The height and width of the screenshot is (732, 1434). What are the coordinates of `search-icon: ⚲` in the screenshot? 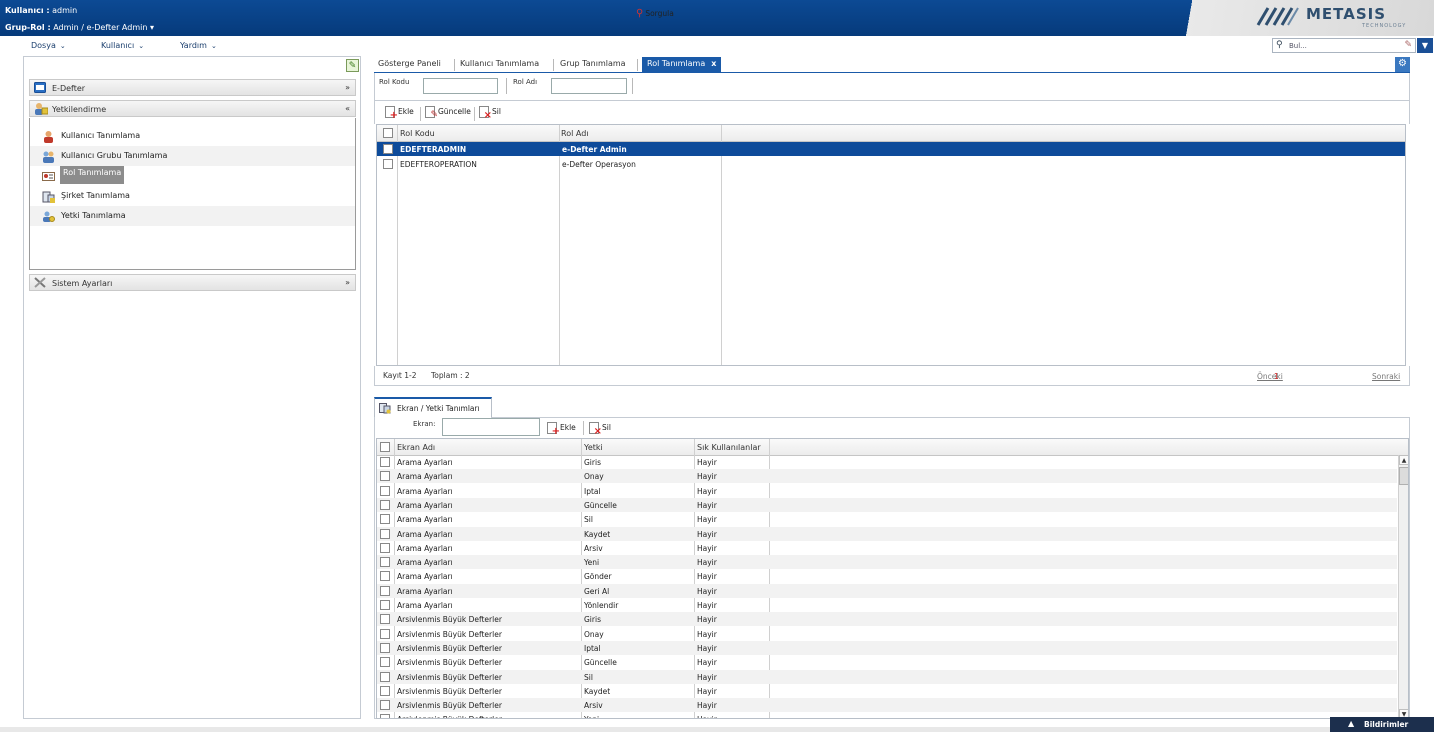 It's located at (1279, 45).